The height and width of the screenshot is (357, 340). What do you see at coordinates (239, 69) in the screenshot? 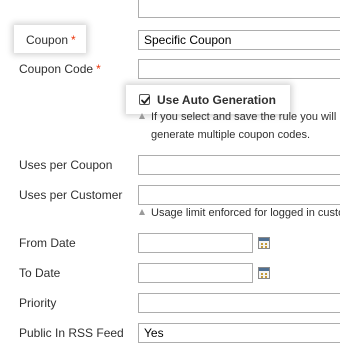
I see `coupon-code-input` at bounding box center [239, 69].